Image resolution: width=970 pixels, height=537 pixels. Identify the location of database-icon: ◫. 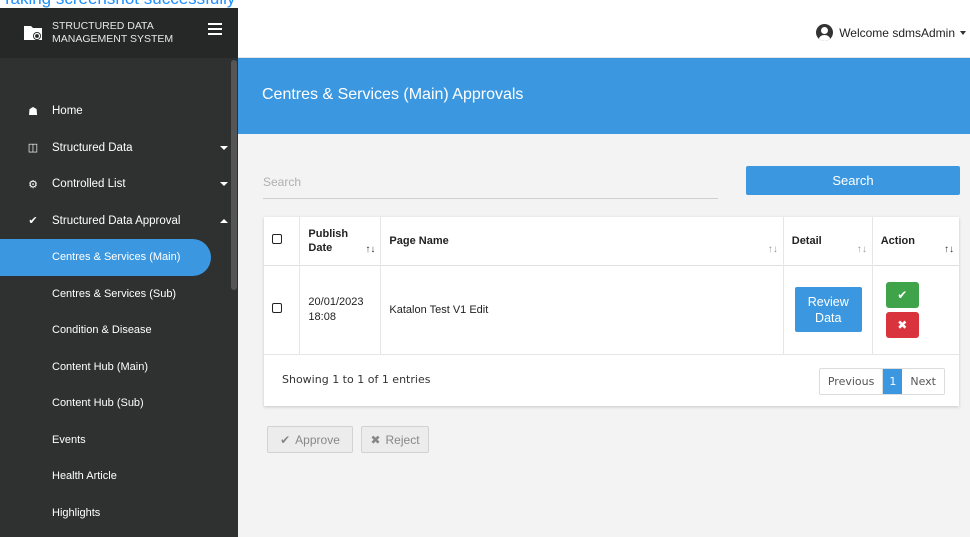
(33, 148).